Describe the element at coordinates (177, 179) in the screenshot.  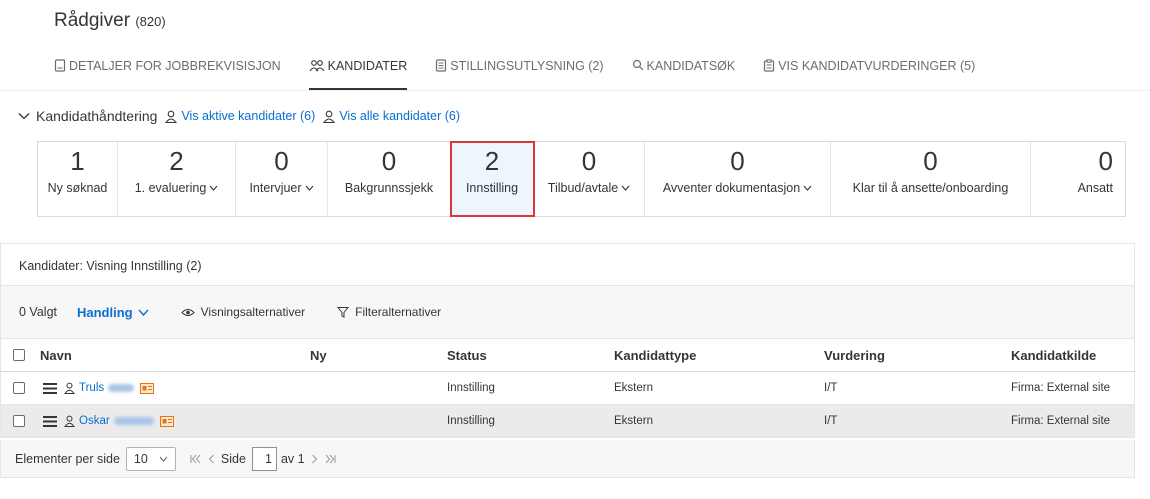
I see `stage-first-evaluation: 2 1. evaluering` at that location.